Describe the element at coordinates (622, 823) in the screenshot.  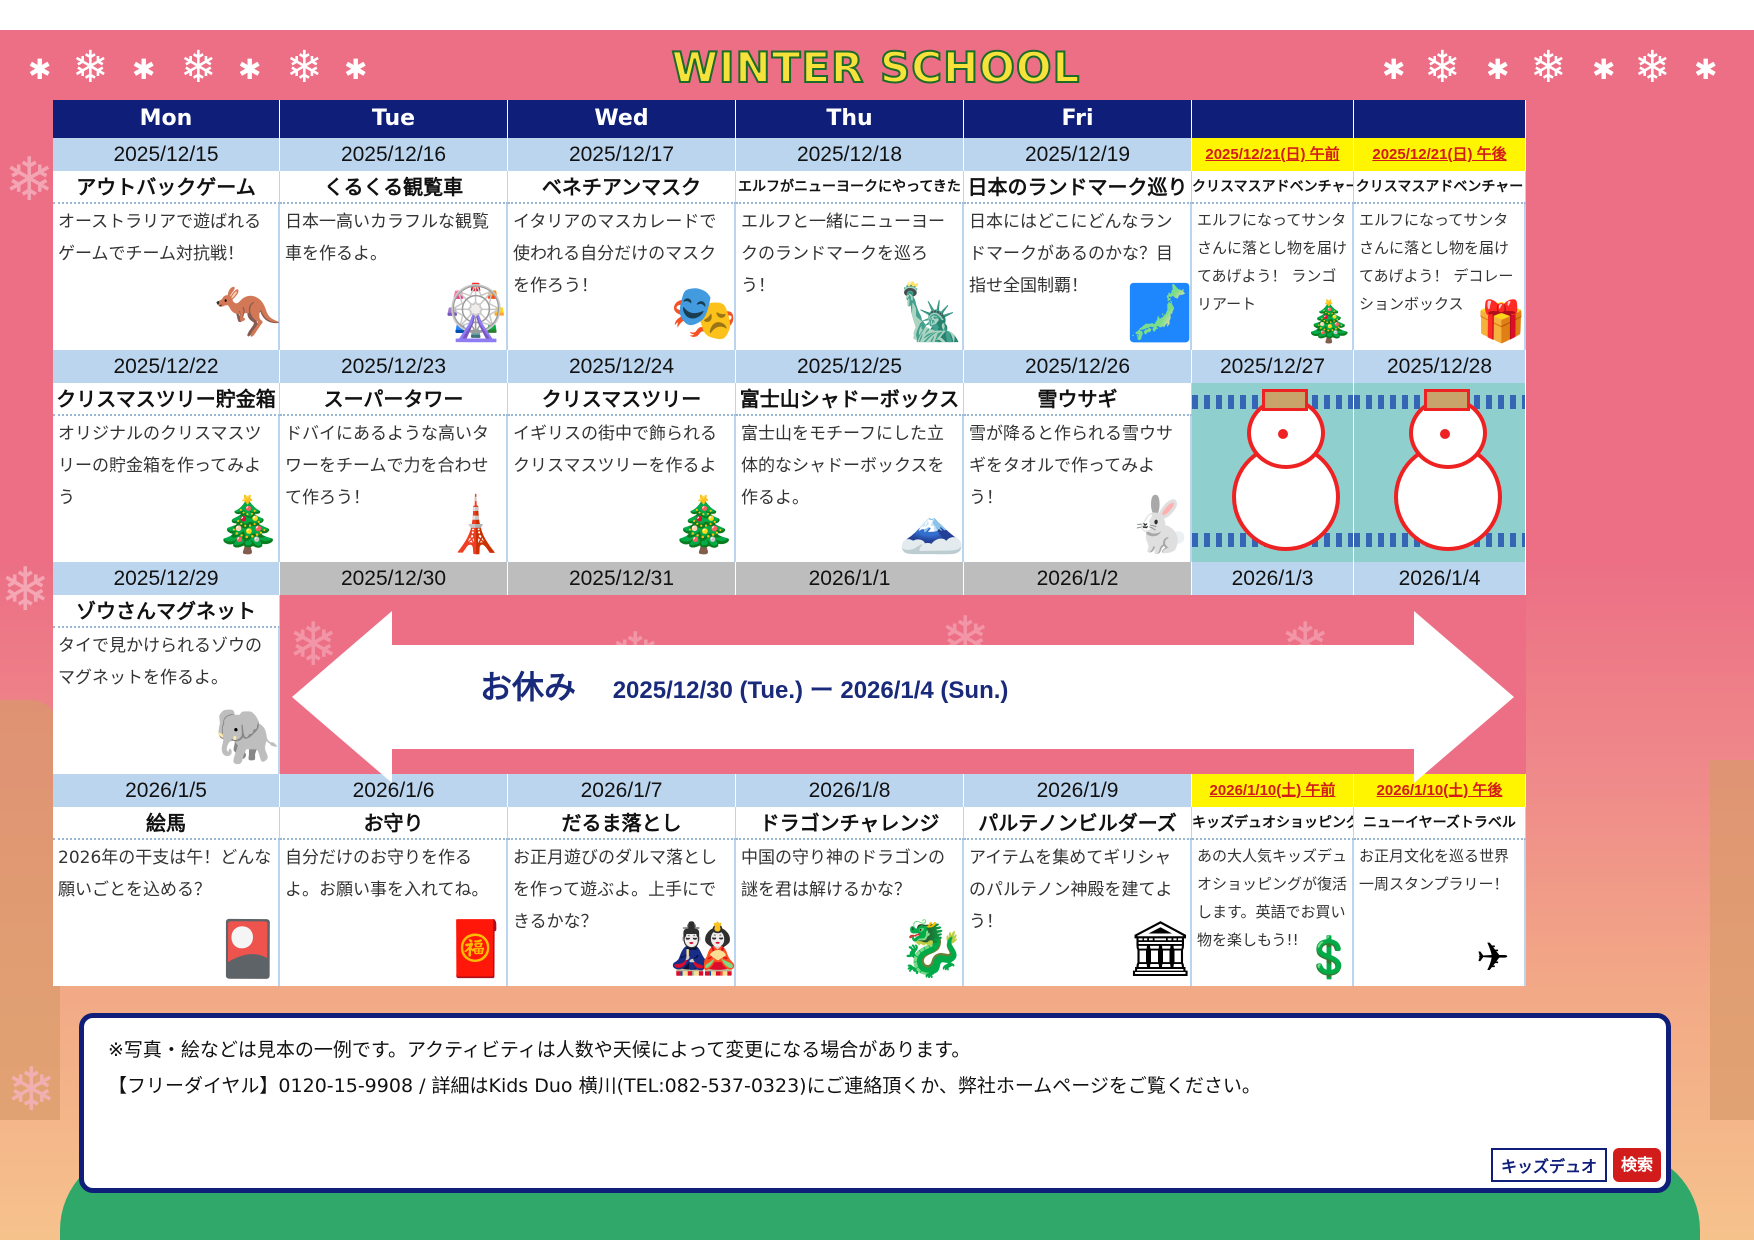
I see `activity-title: だるま落とし` at that location.